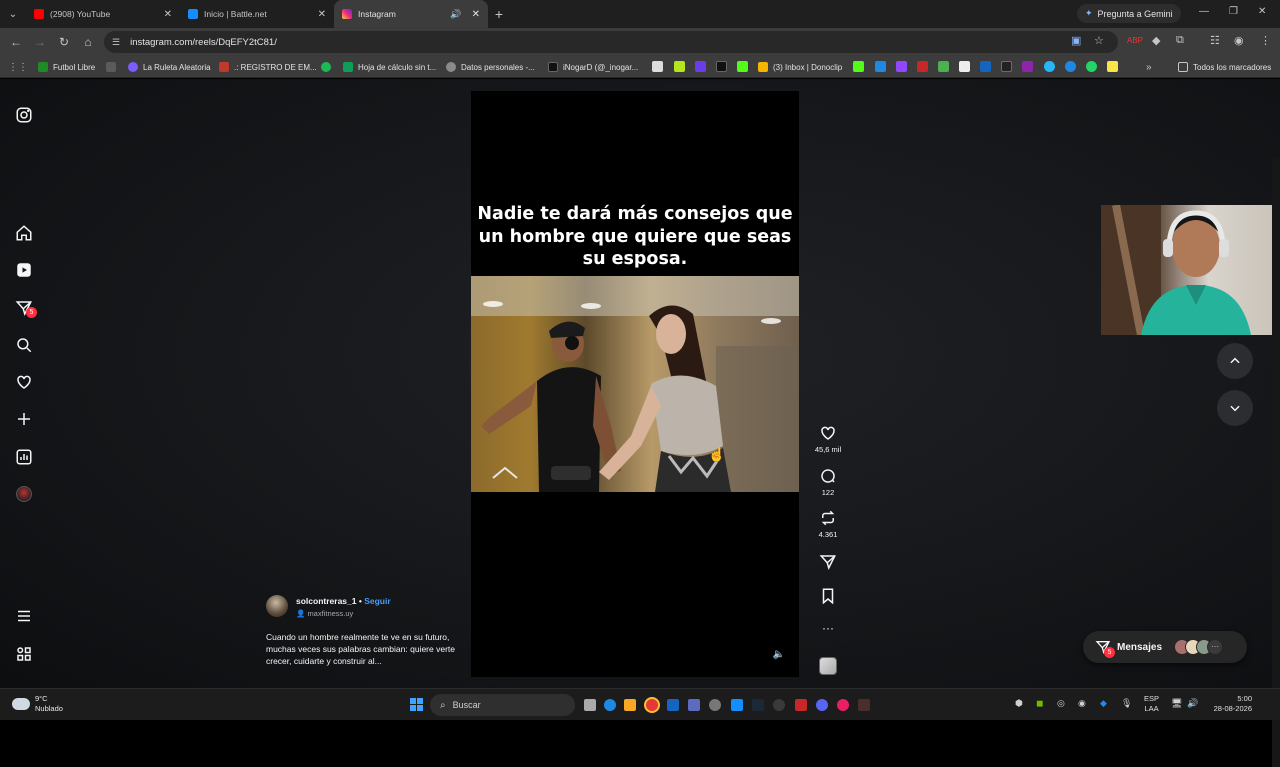 This screenshot has height=767, width=1280. What do you see at coordinates (1235, 408) in the screenshot?
I see `next-reel-button` at bounding box center [1235, 408].